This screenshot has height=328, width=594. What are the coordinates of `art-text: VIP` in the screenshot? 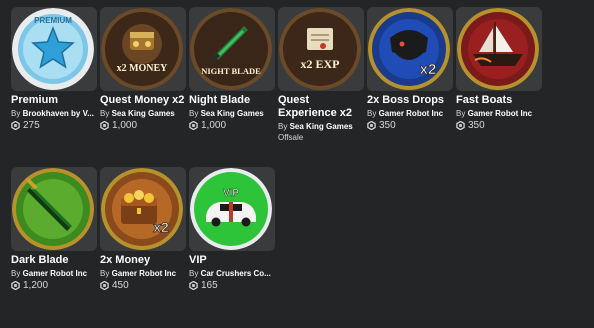 It's located at (231, 193).